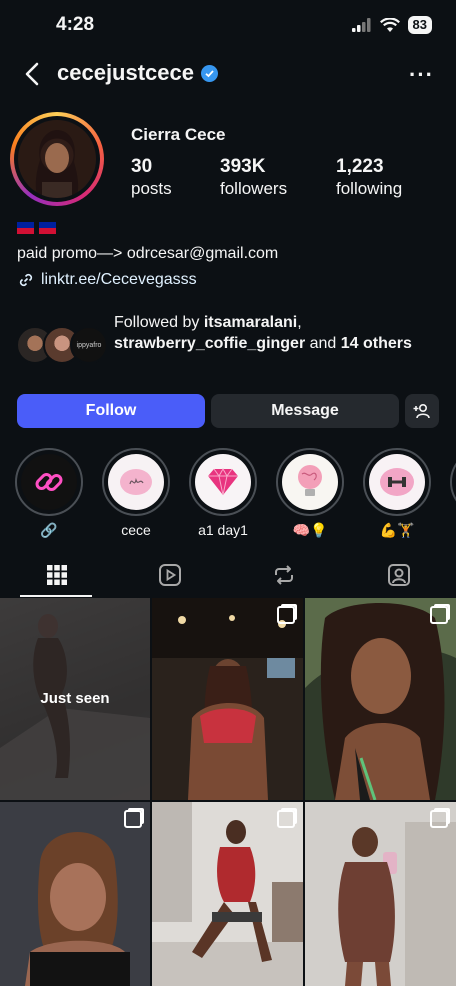  I want to click on dumbbell-icon, so click(397, 482).